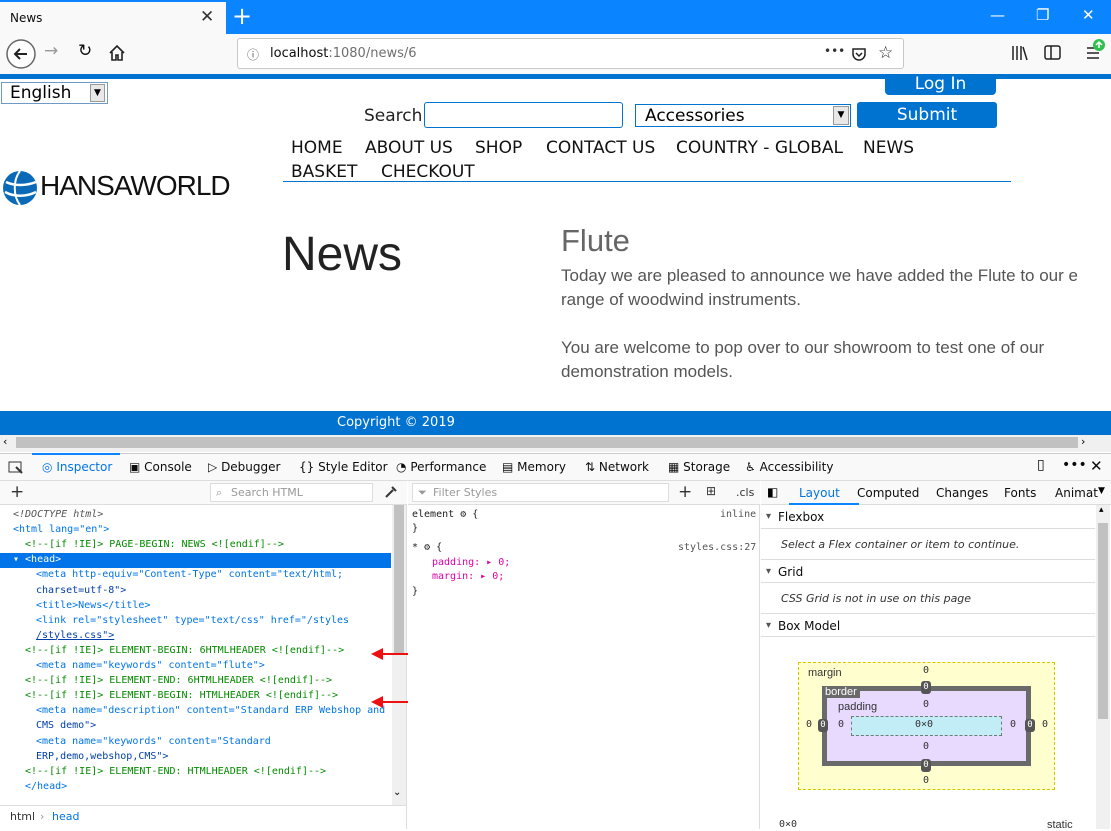  What do you see at coordinates (759, 148) in the screenshot?
I see `menu-country: COUNTRY - GLOBAL` at bounding box center [759, 148].